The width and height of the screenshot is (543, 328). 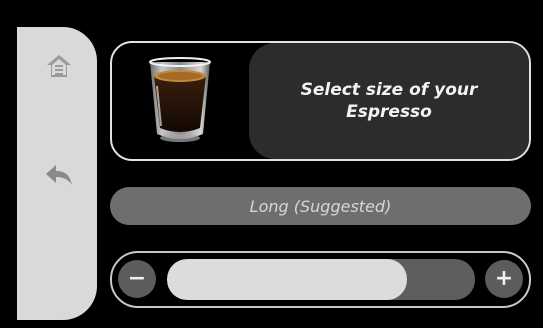 I want to click on size-label: Long (Suggested), so click(x=320, y=206).